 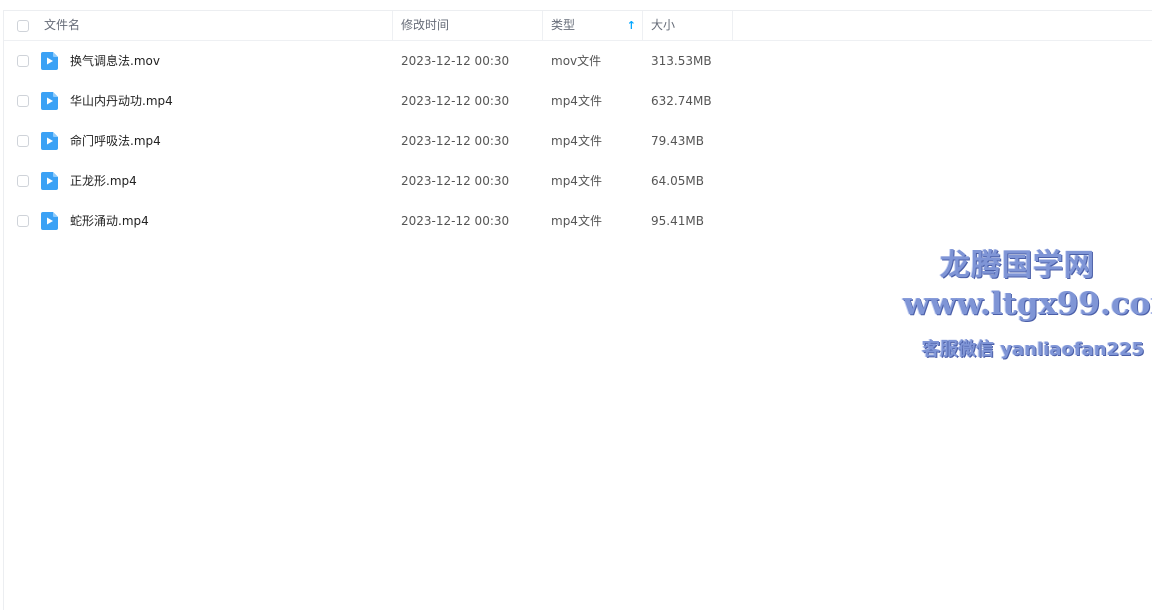 What do you see at coordinates (677, 181) in the screenshot?
I see `file-size: 64.05MB` at bounding box center [677, 181].